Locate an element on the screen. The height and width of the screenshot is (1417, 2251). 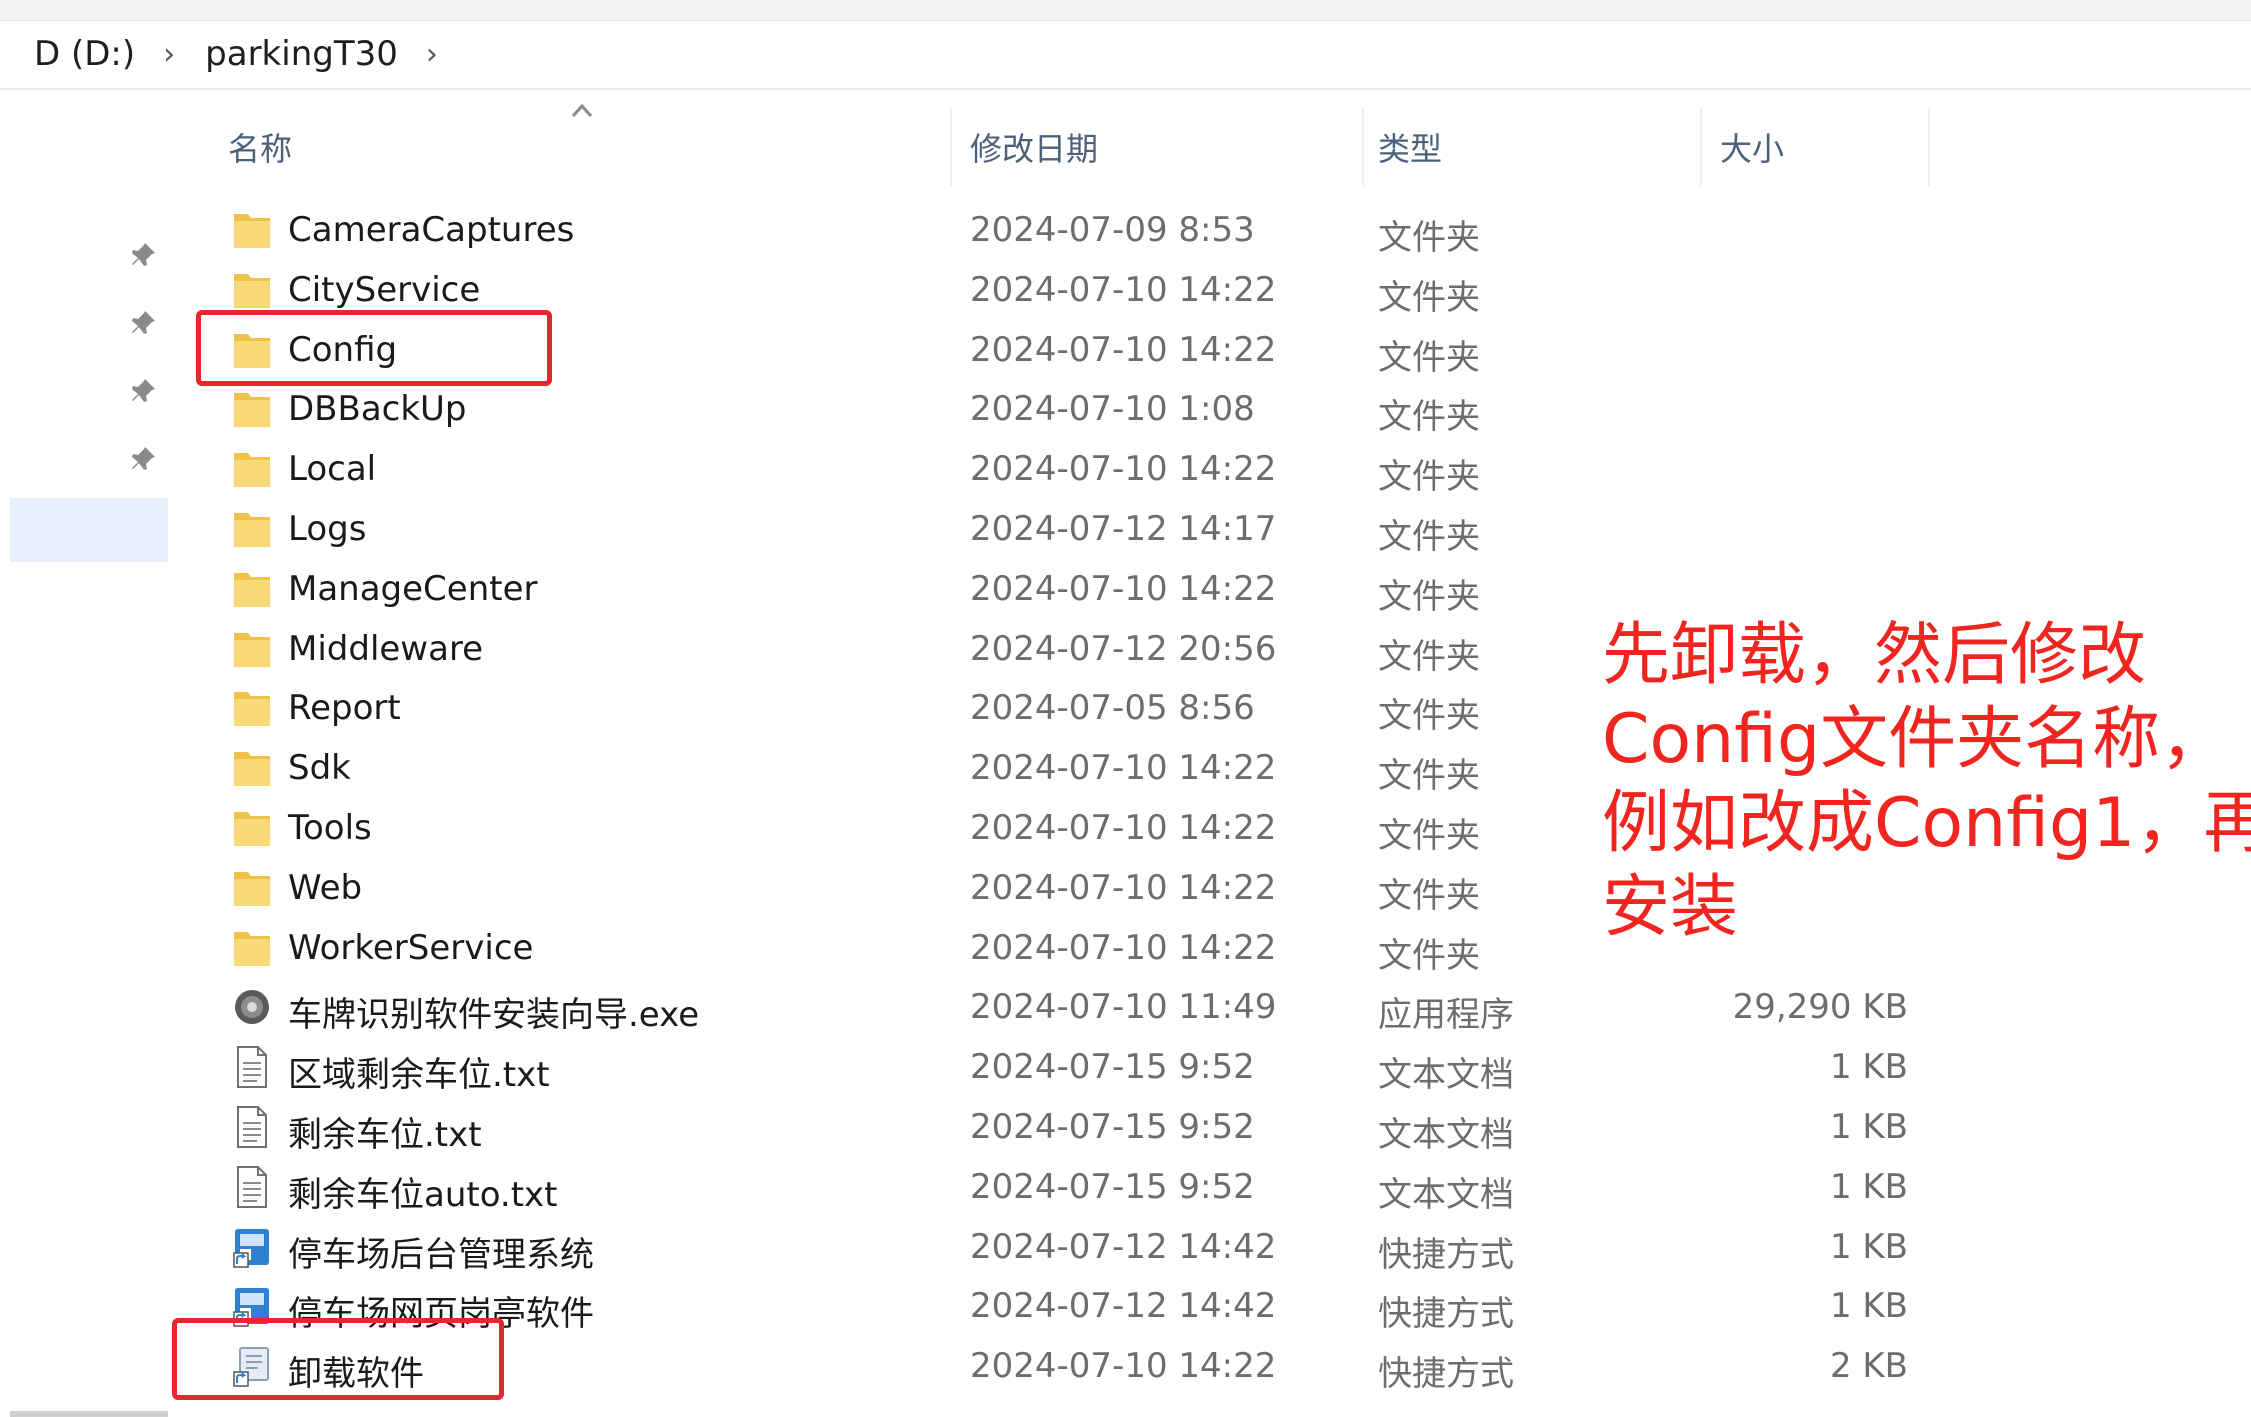
file-row: ManageCenter 2024-07-10 14:22 文件夹 is located at coordinates (1125, 589).